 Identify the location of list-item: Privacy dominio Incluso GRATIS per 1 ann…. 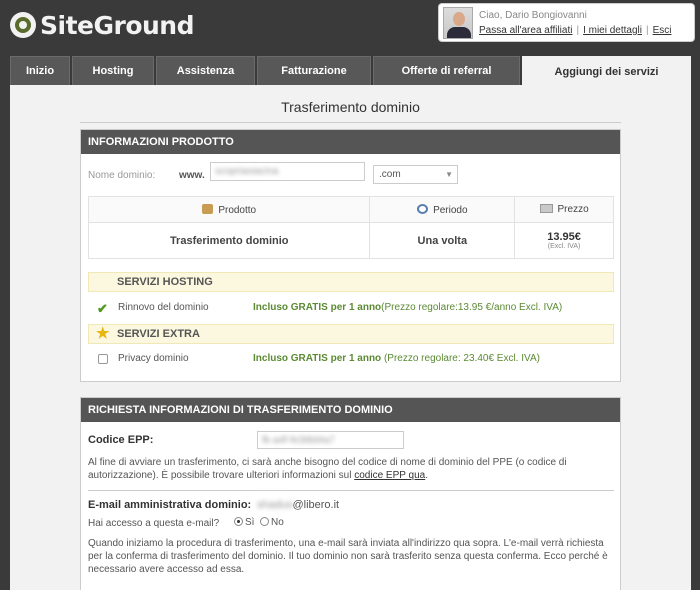
(351, 359).